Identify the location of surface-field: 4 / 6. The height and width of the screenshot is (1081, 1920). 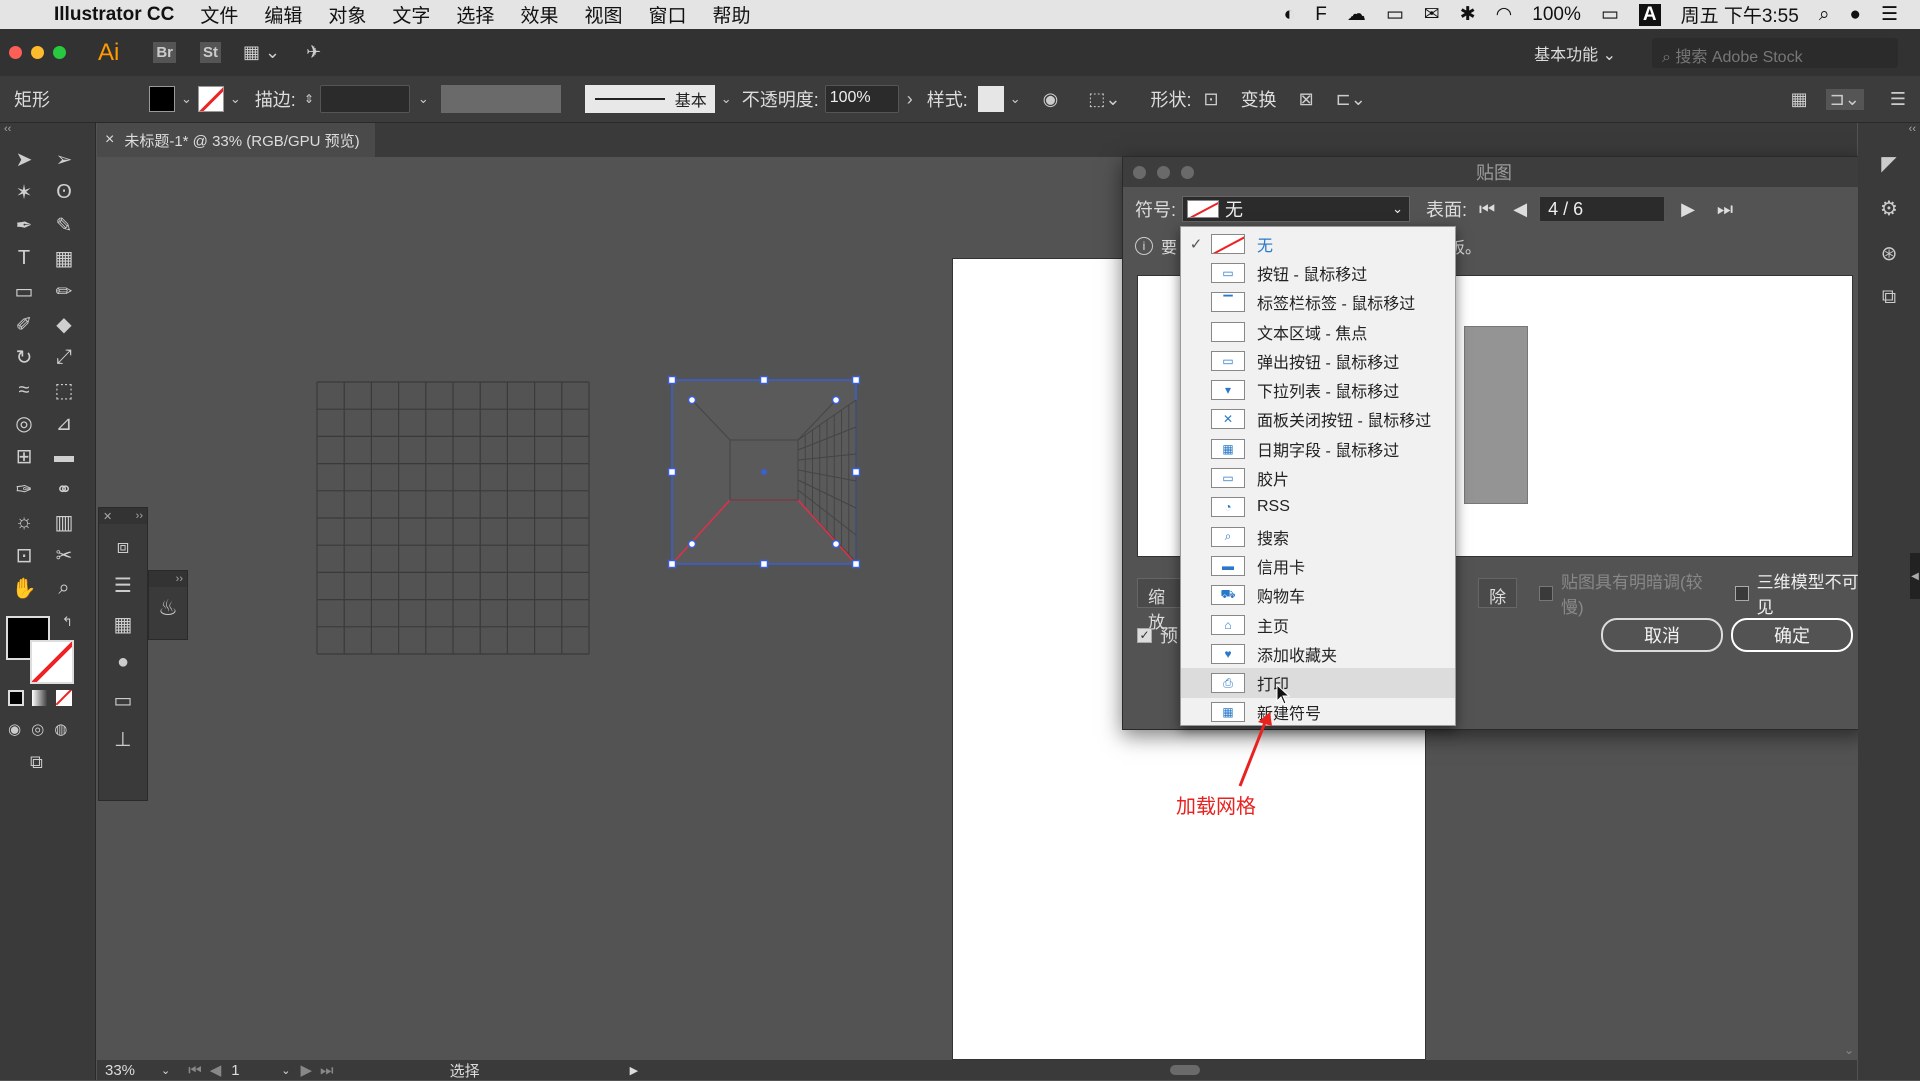
(1602, 209).